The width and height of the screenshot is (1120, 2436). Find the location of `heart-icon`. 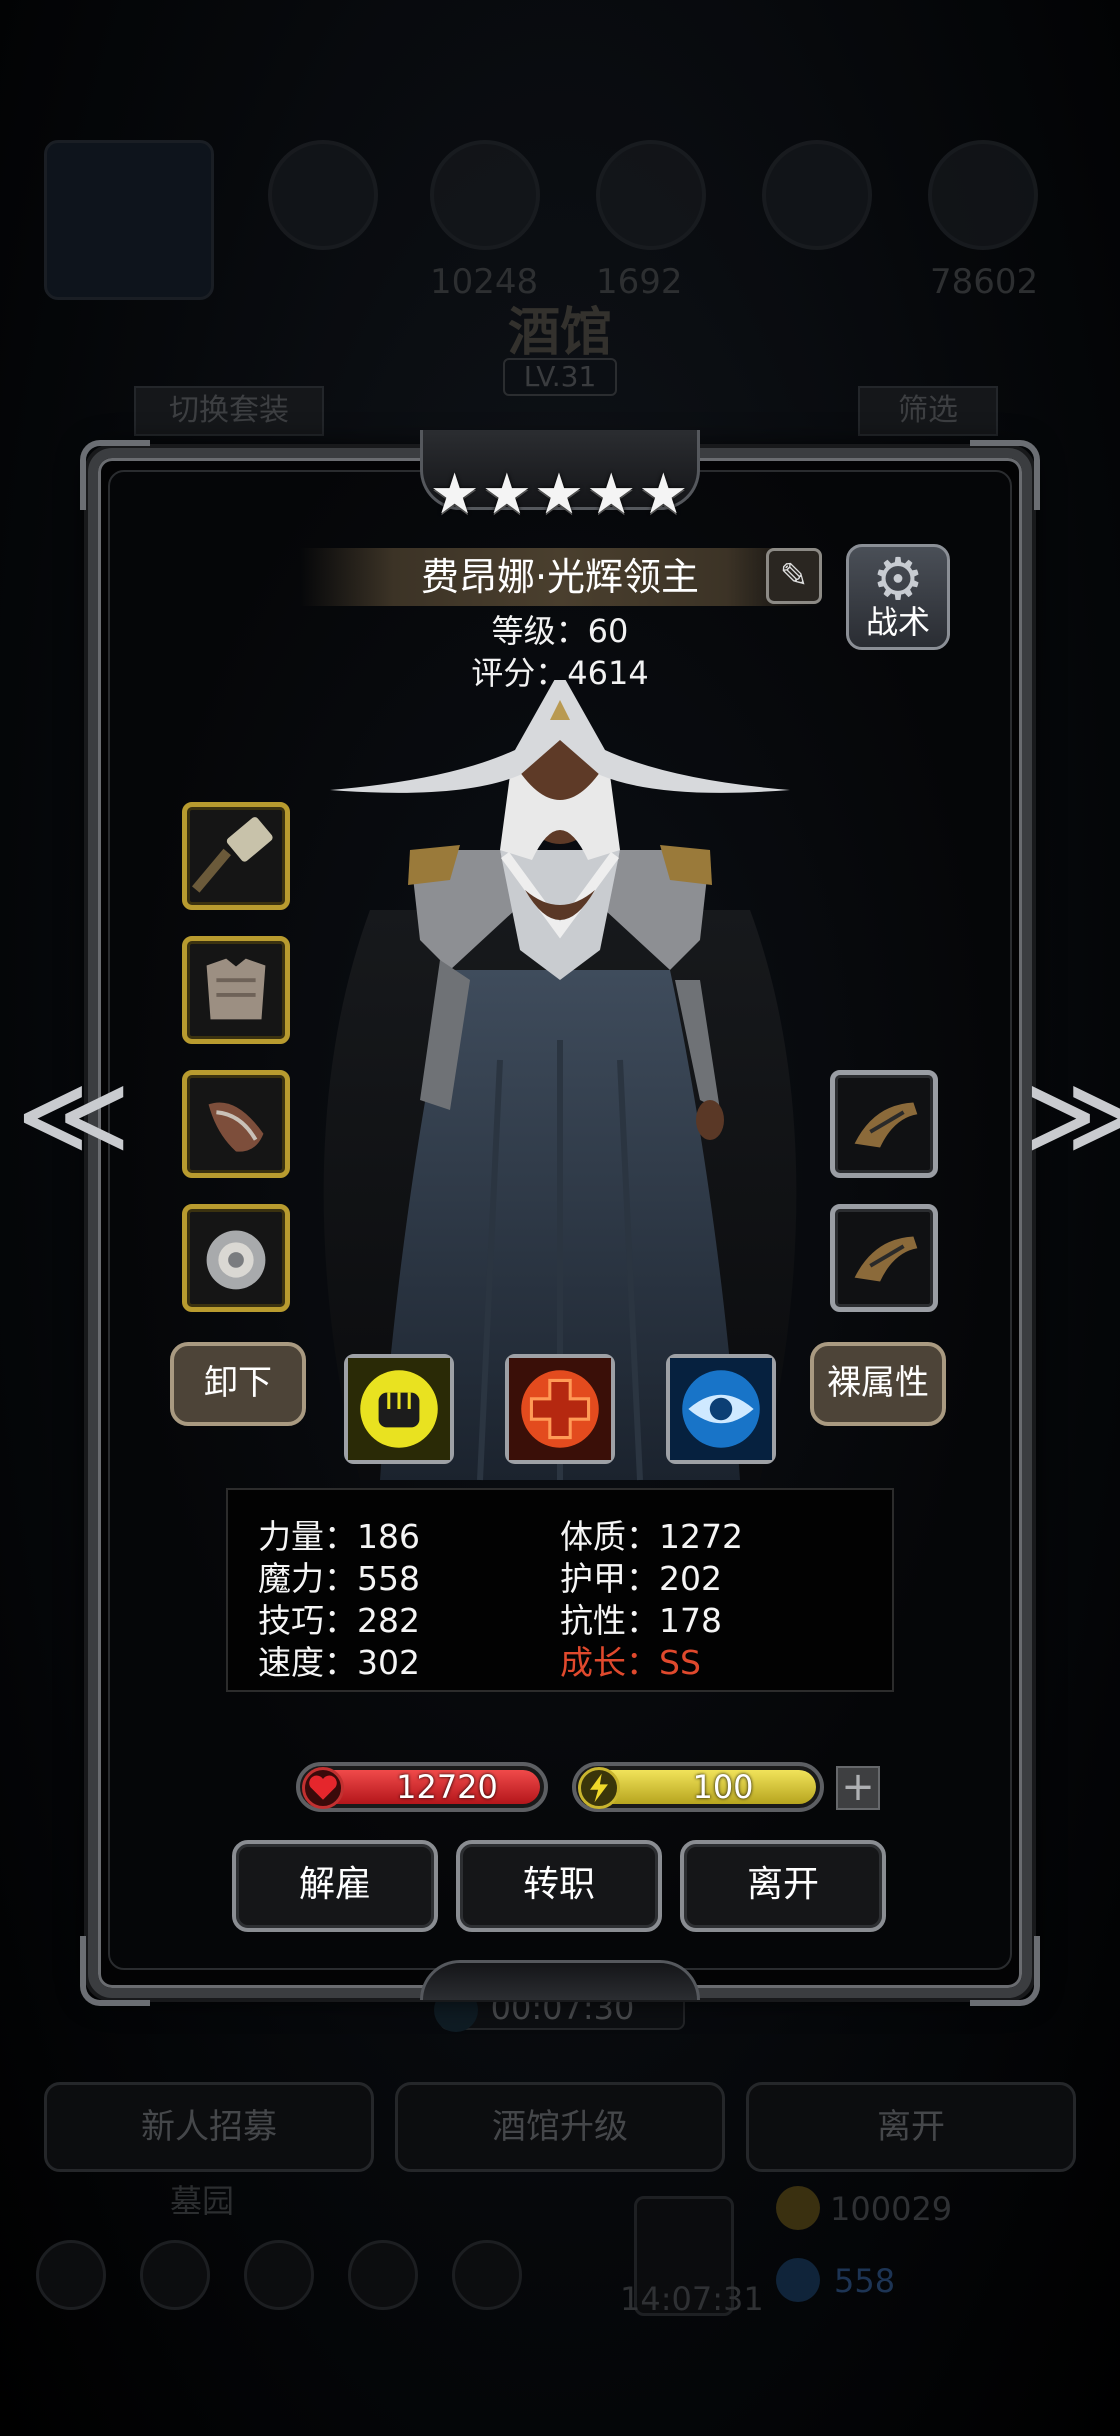

heart-icon is located at coordinates (323, 1788).